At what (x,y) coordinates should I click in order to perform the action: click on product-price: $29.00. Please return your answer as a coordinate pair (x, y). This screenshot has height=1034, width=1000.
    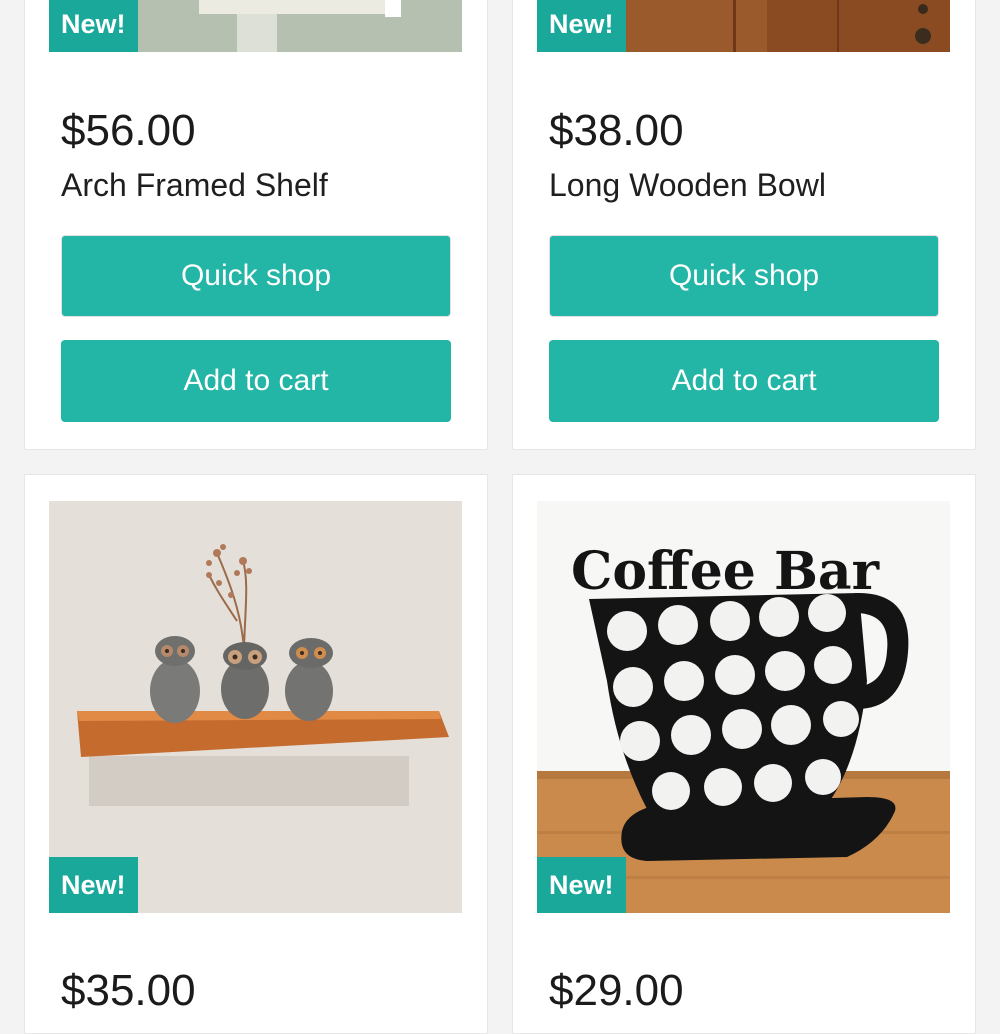
    Looking at the image, I should click on (616, 990).